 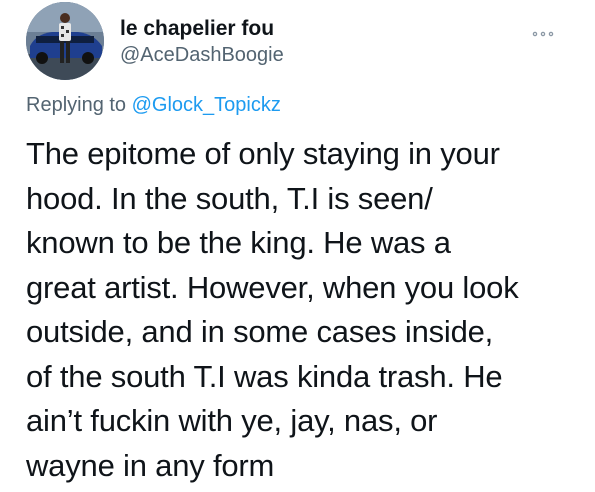 I want to click on tweet-text-line: known to be the king. He was a, so click(x=238, y=242).